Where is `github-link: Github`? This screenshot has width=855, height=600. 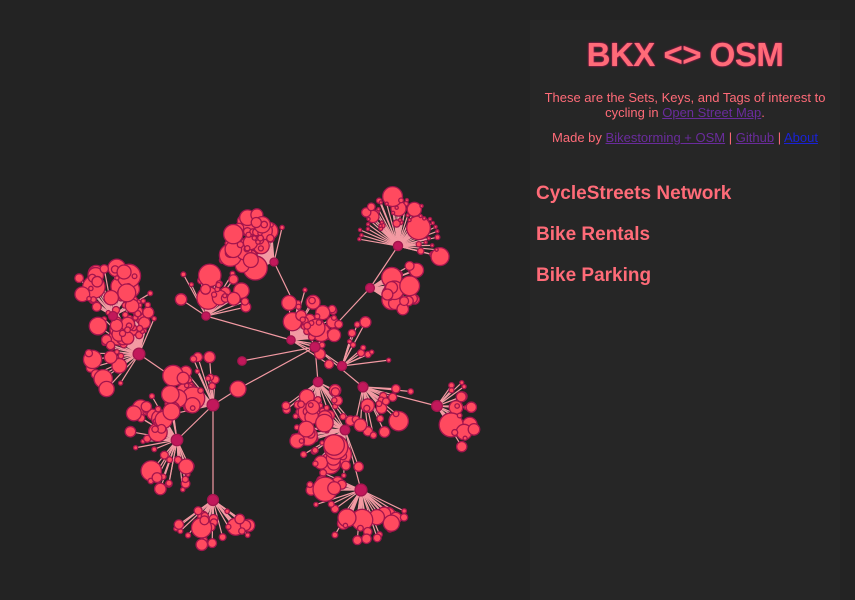 github-link: Github is located at coordinates (755, 137).